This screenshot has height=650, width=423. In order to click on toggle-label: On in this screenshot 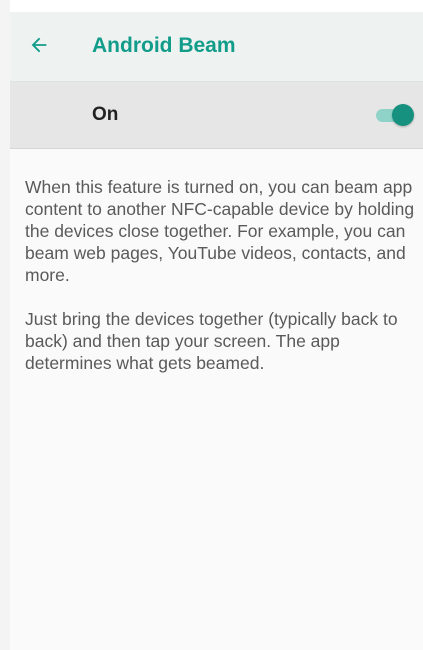, I will do `click(105, 114)`.